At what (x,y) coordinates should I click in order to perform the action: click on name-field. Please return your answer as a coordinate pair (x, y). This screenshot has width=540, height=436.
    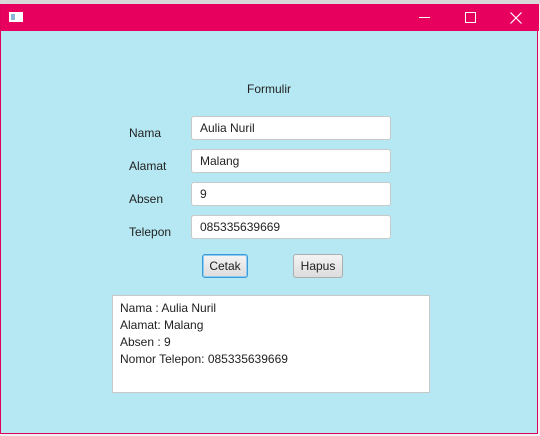
    Looking at the image, I should click on (291, 128).